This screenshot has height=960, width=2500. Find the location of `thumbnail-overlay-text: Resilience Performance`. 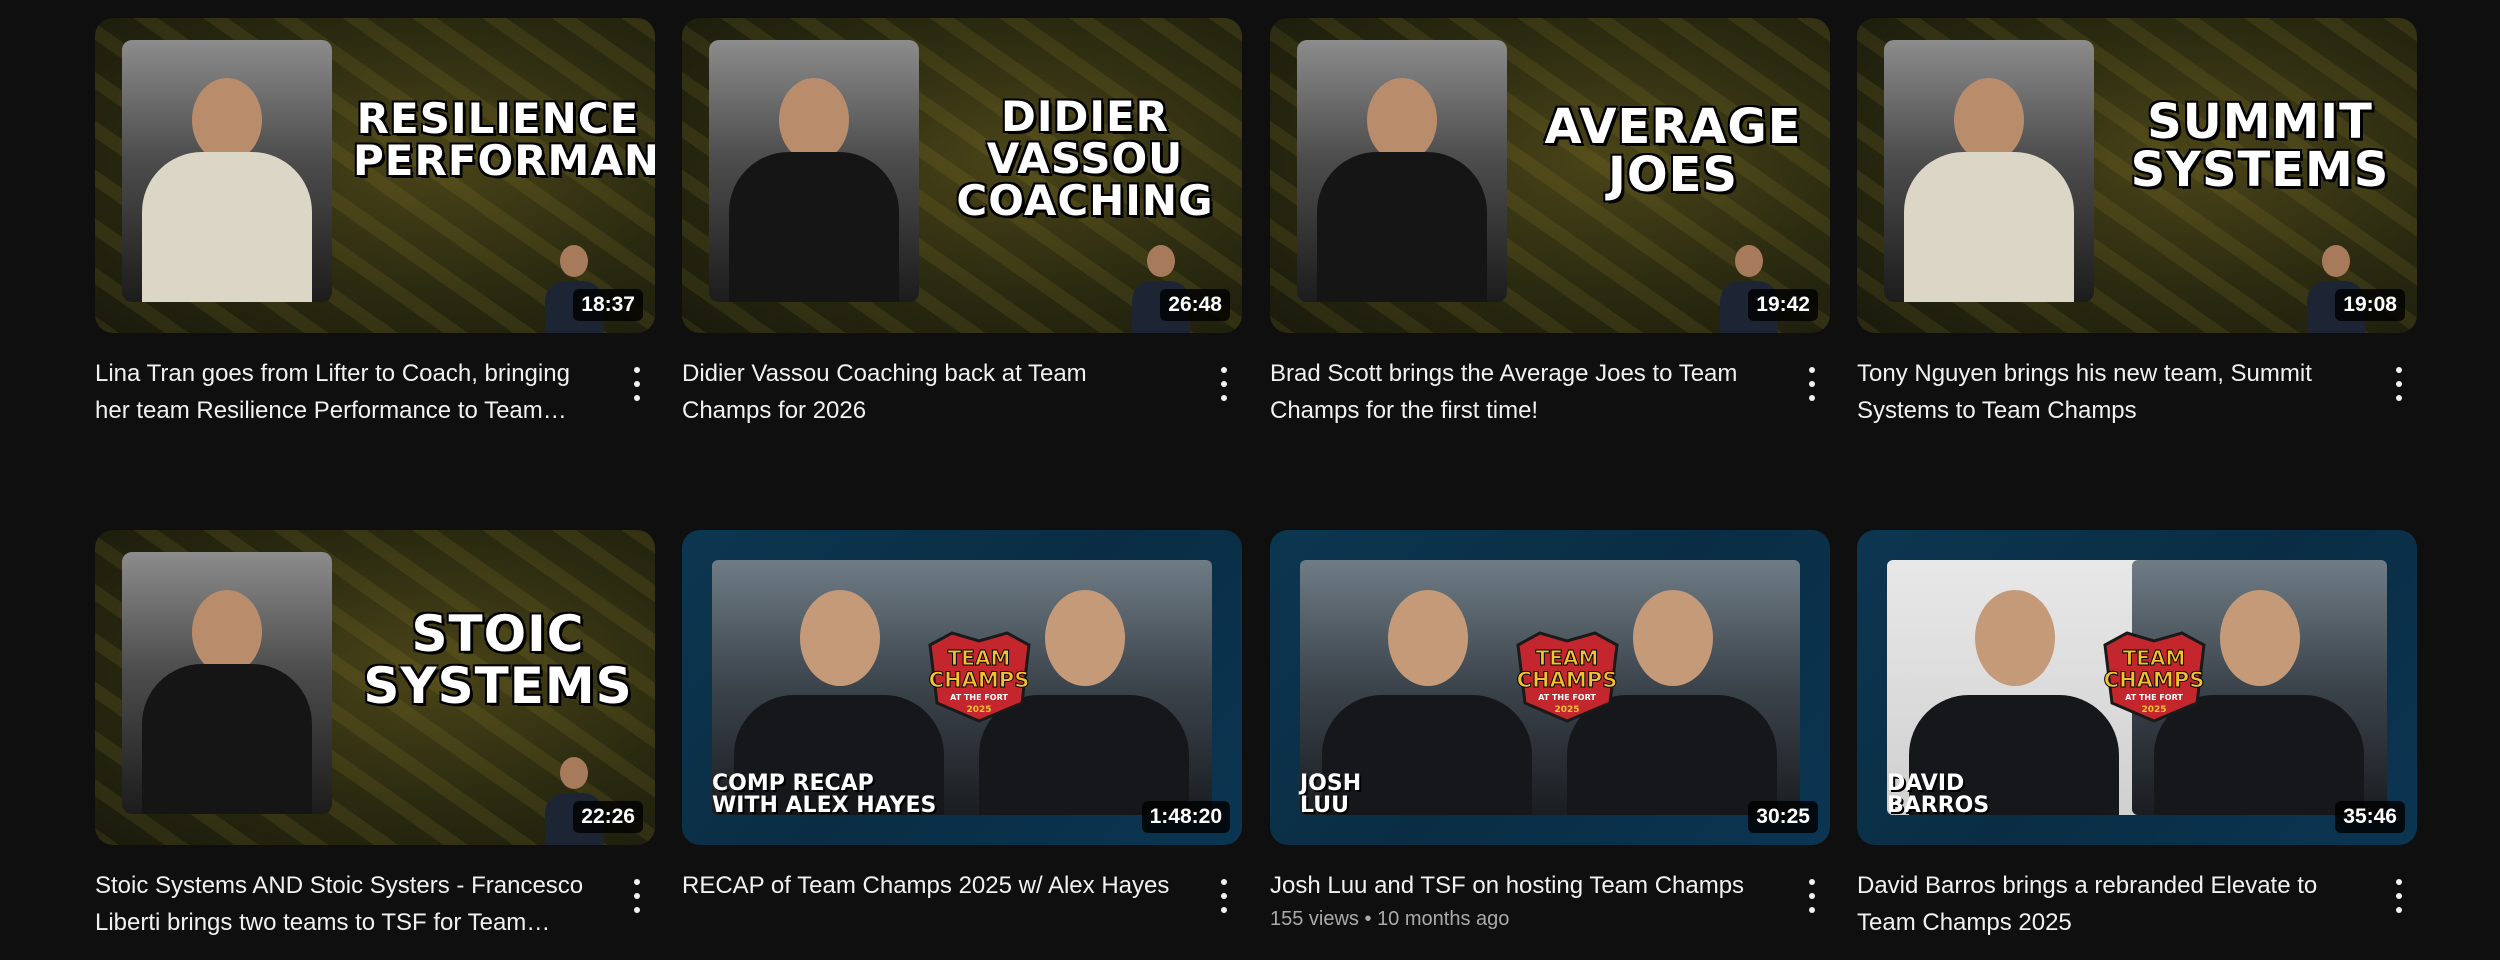

thumbnail-overlay-text: Resilience Performance is located at coordinates (504, 139).